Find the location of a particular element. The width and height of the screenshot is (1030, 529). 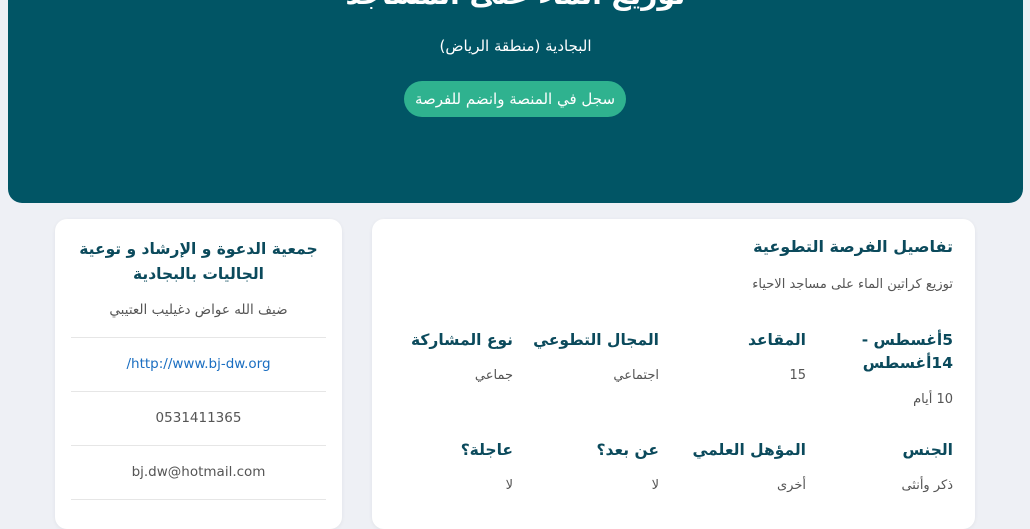

field-value: 10 أيام is located at coordinates (933, 399).